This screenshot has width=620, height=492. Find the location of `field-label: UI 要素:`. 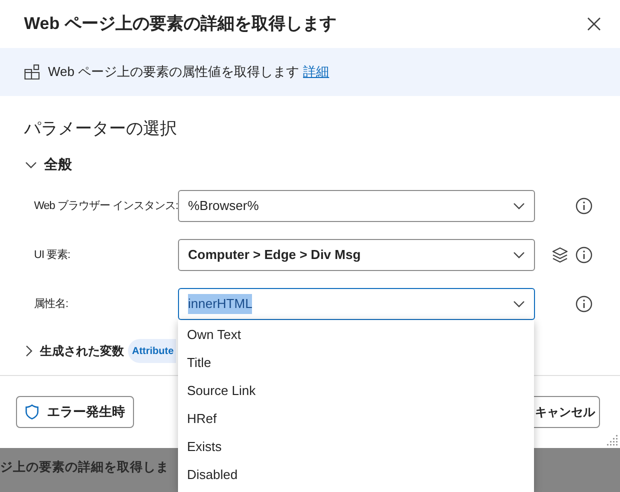

field-label: UI 要素: is located at coordinates (53, 255).